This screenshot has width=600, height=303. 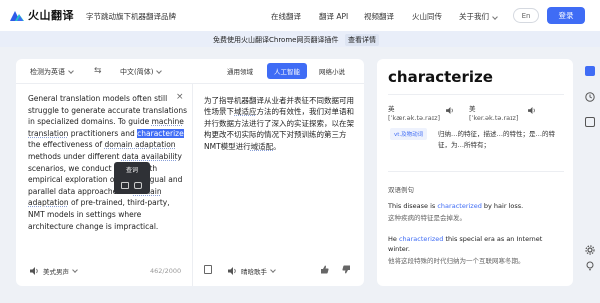 I want to click on lookup-popup: 查词, so click(x=132, y=178).